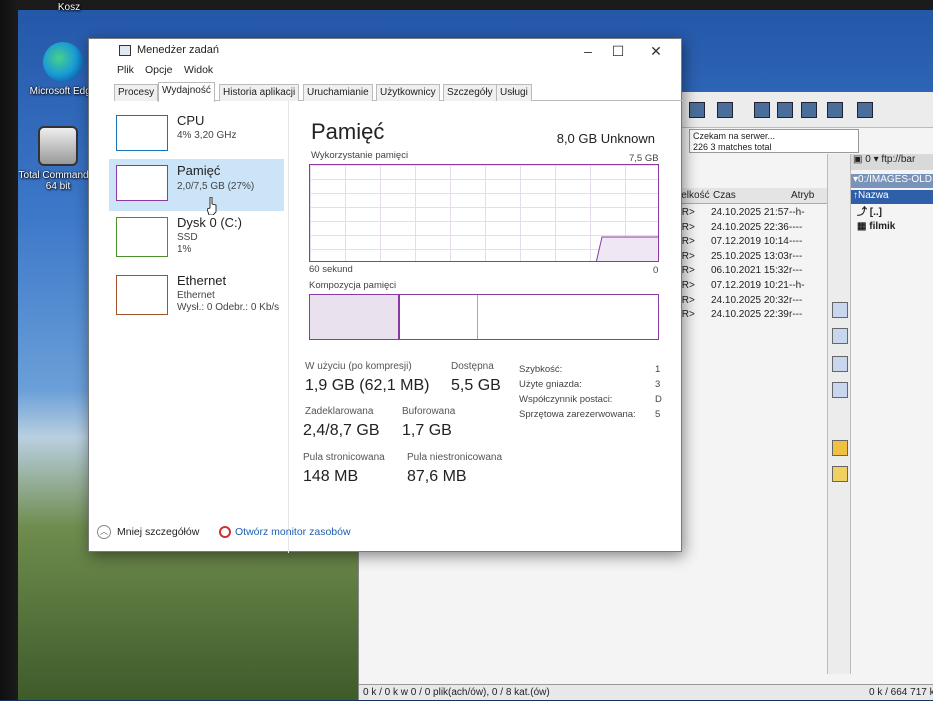 Image resolution: width=933 pixels, height=701 pixels. What do you see at coordinates (408, 92) in the screenshot?
I see `tab-uzytkownicy: Użytkownicy` at bounding box center [408, 92].